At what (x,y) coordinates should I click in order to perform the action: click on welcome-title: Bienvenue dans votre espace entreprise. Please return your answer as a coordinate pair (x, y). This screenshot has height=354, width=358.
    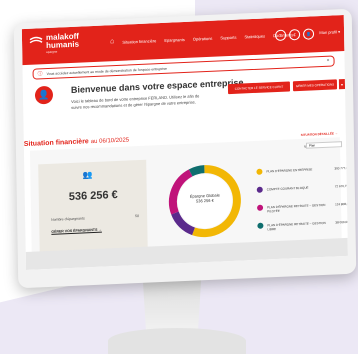
    Looking at the image, I should click on (157, 86).